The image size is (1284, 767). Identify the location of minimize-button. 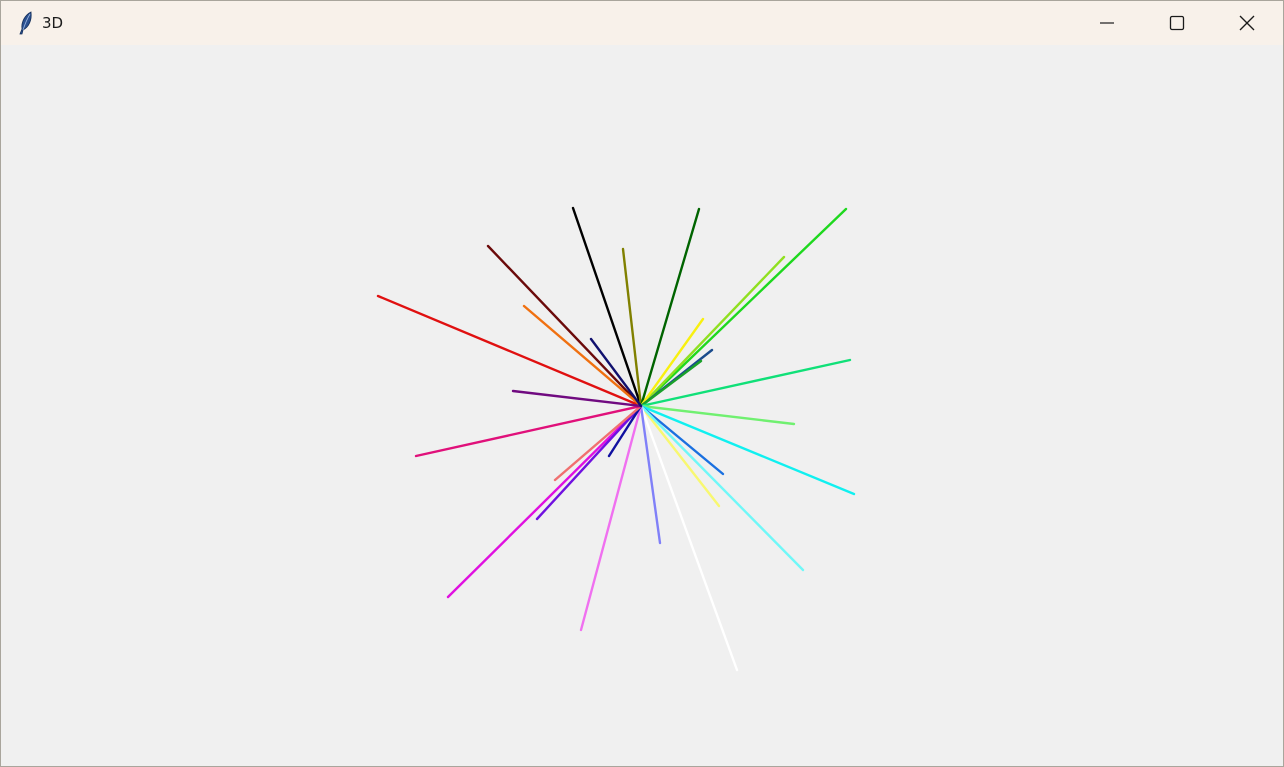
(1107, 23).